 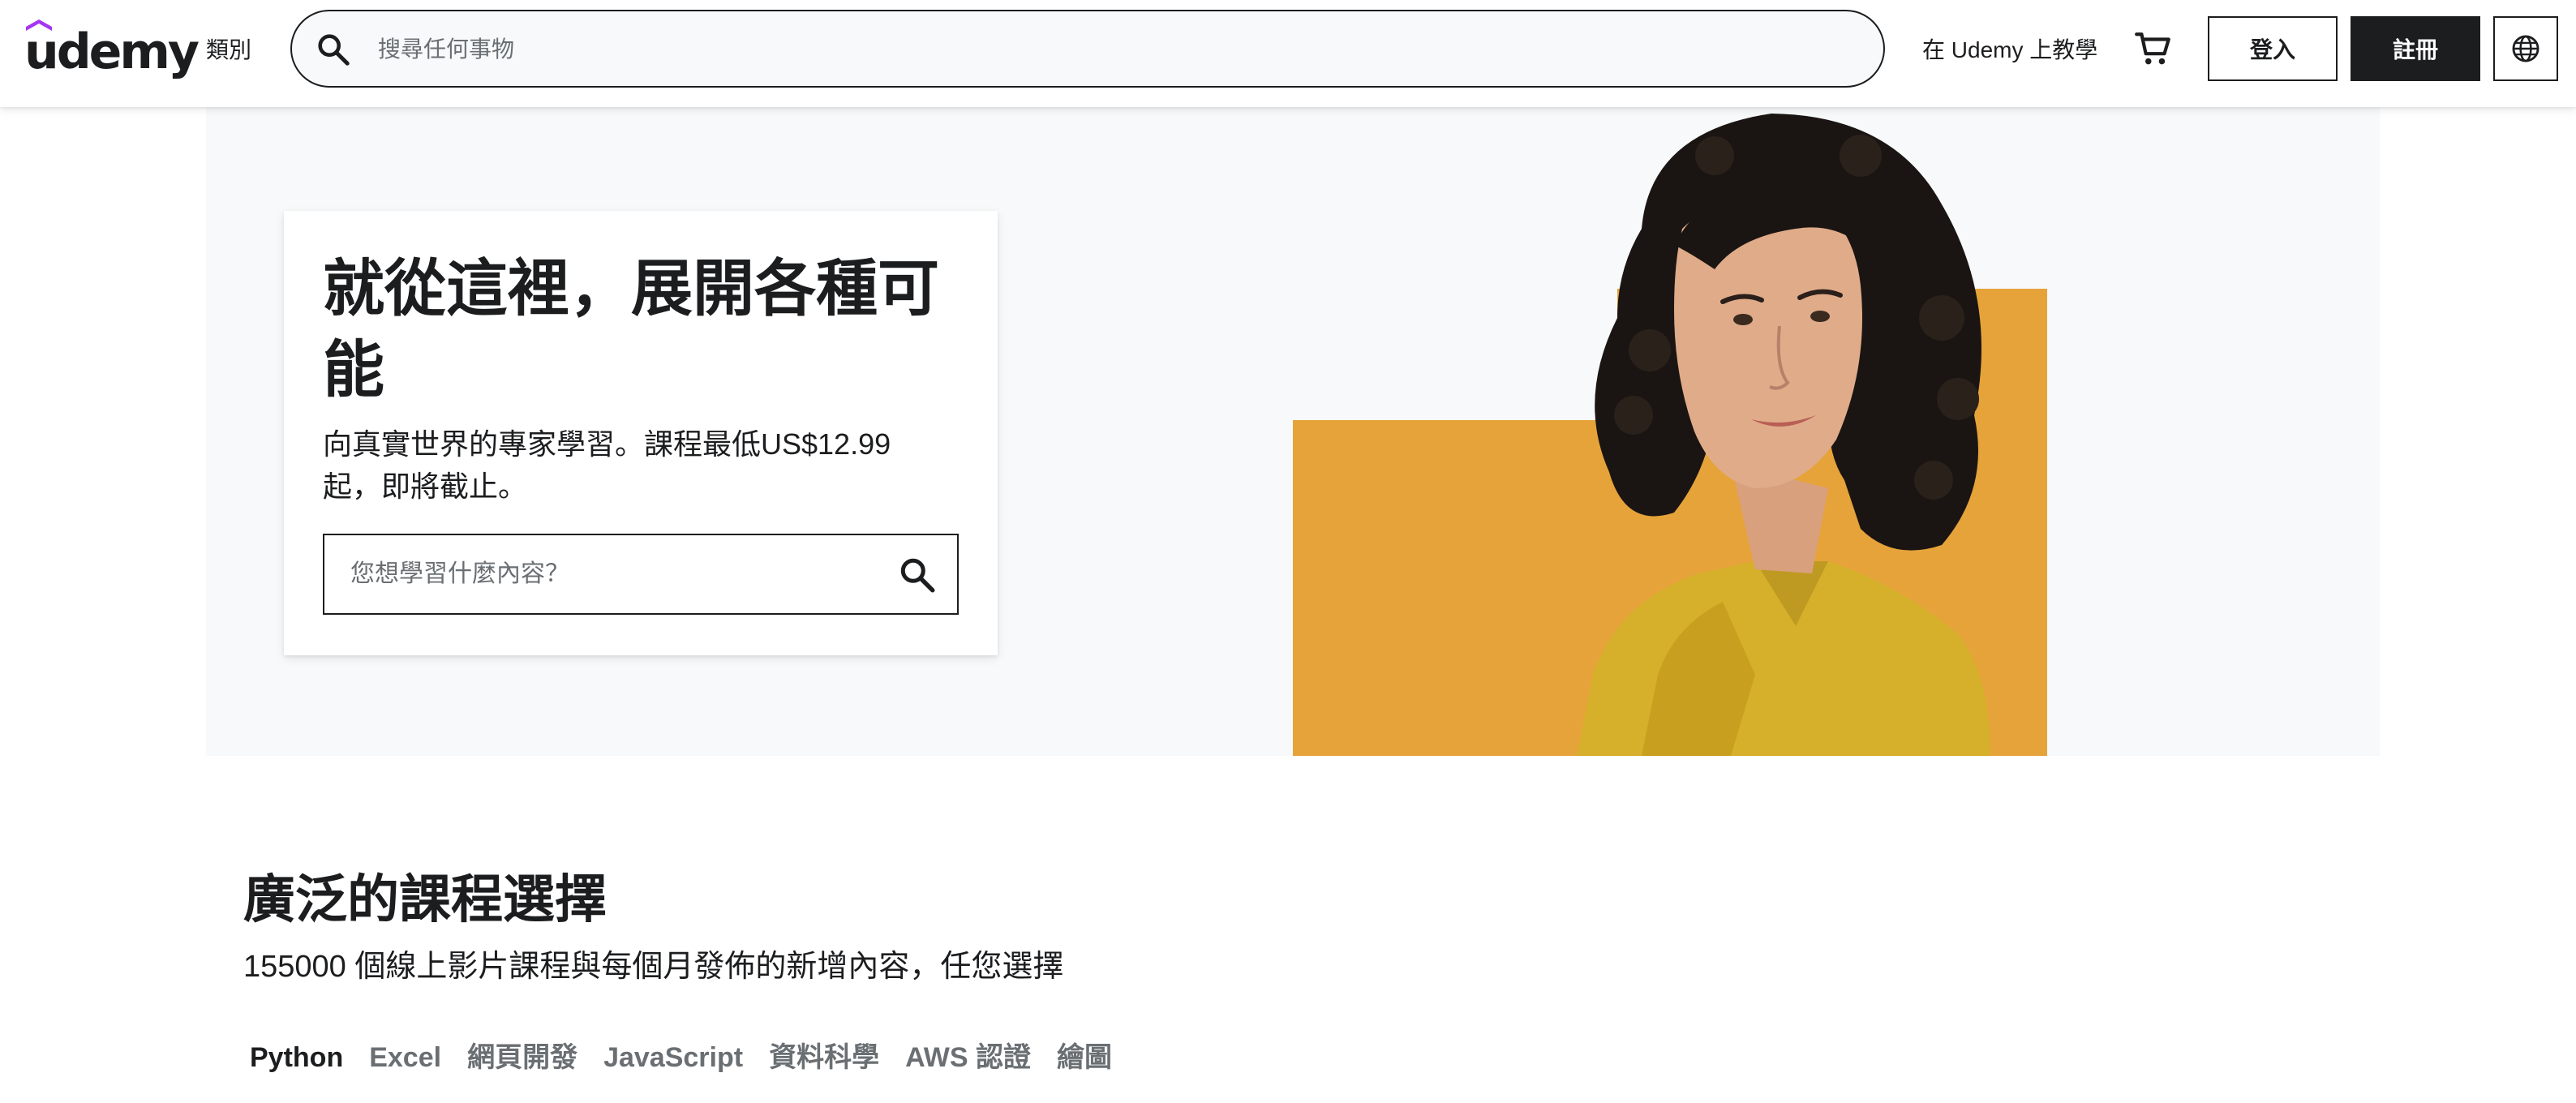 What do you see at coordinates (412, 1057) in the screenshot?
I see `tab-excel: Excel` at bounding box center [412, 1057].